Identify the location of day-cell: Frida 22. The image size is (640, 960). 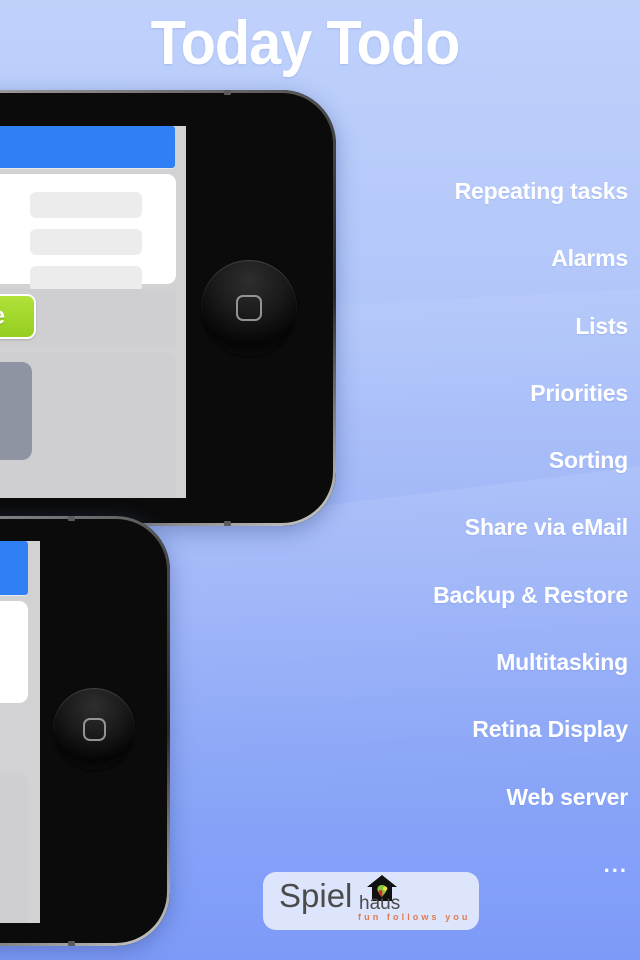
(16, 411).